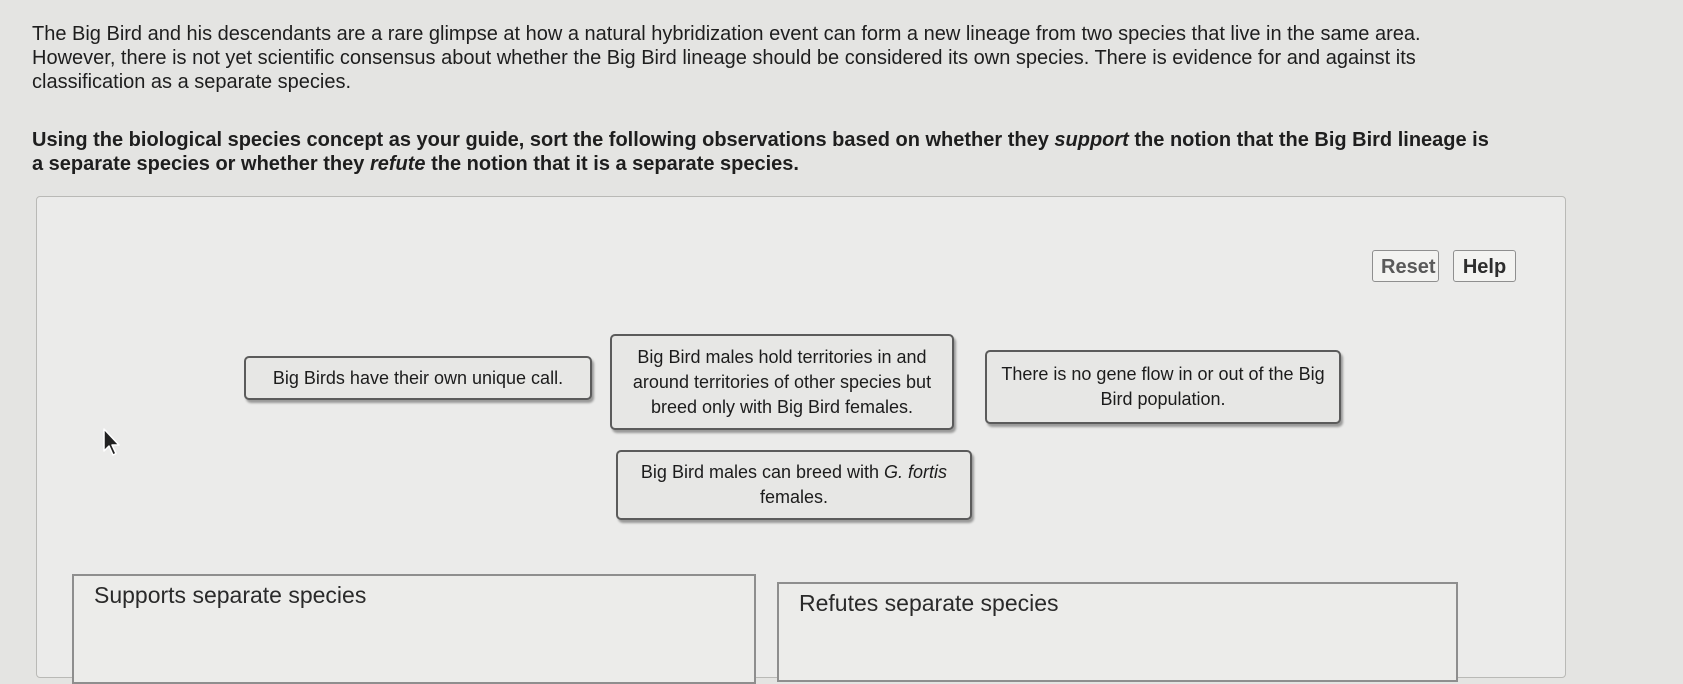  Describe the element at coordinates (230, 595) in the screenshot. I see `drop-zone-label: Supports separate species` at that location.